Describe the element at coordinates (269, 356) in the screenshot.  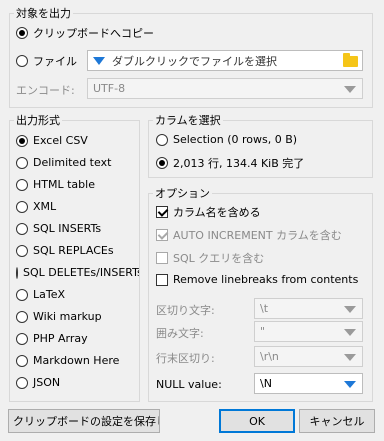
I see `line-terminator-value: \r\n` at that location.